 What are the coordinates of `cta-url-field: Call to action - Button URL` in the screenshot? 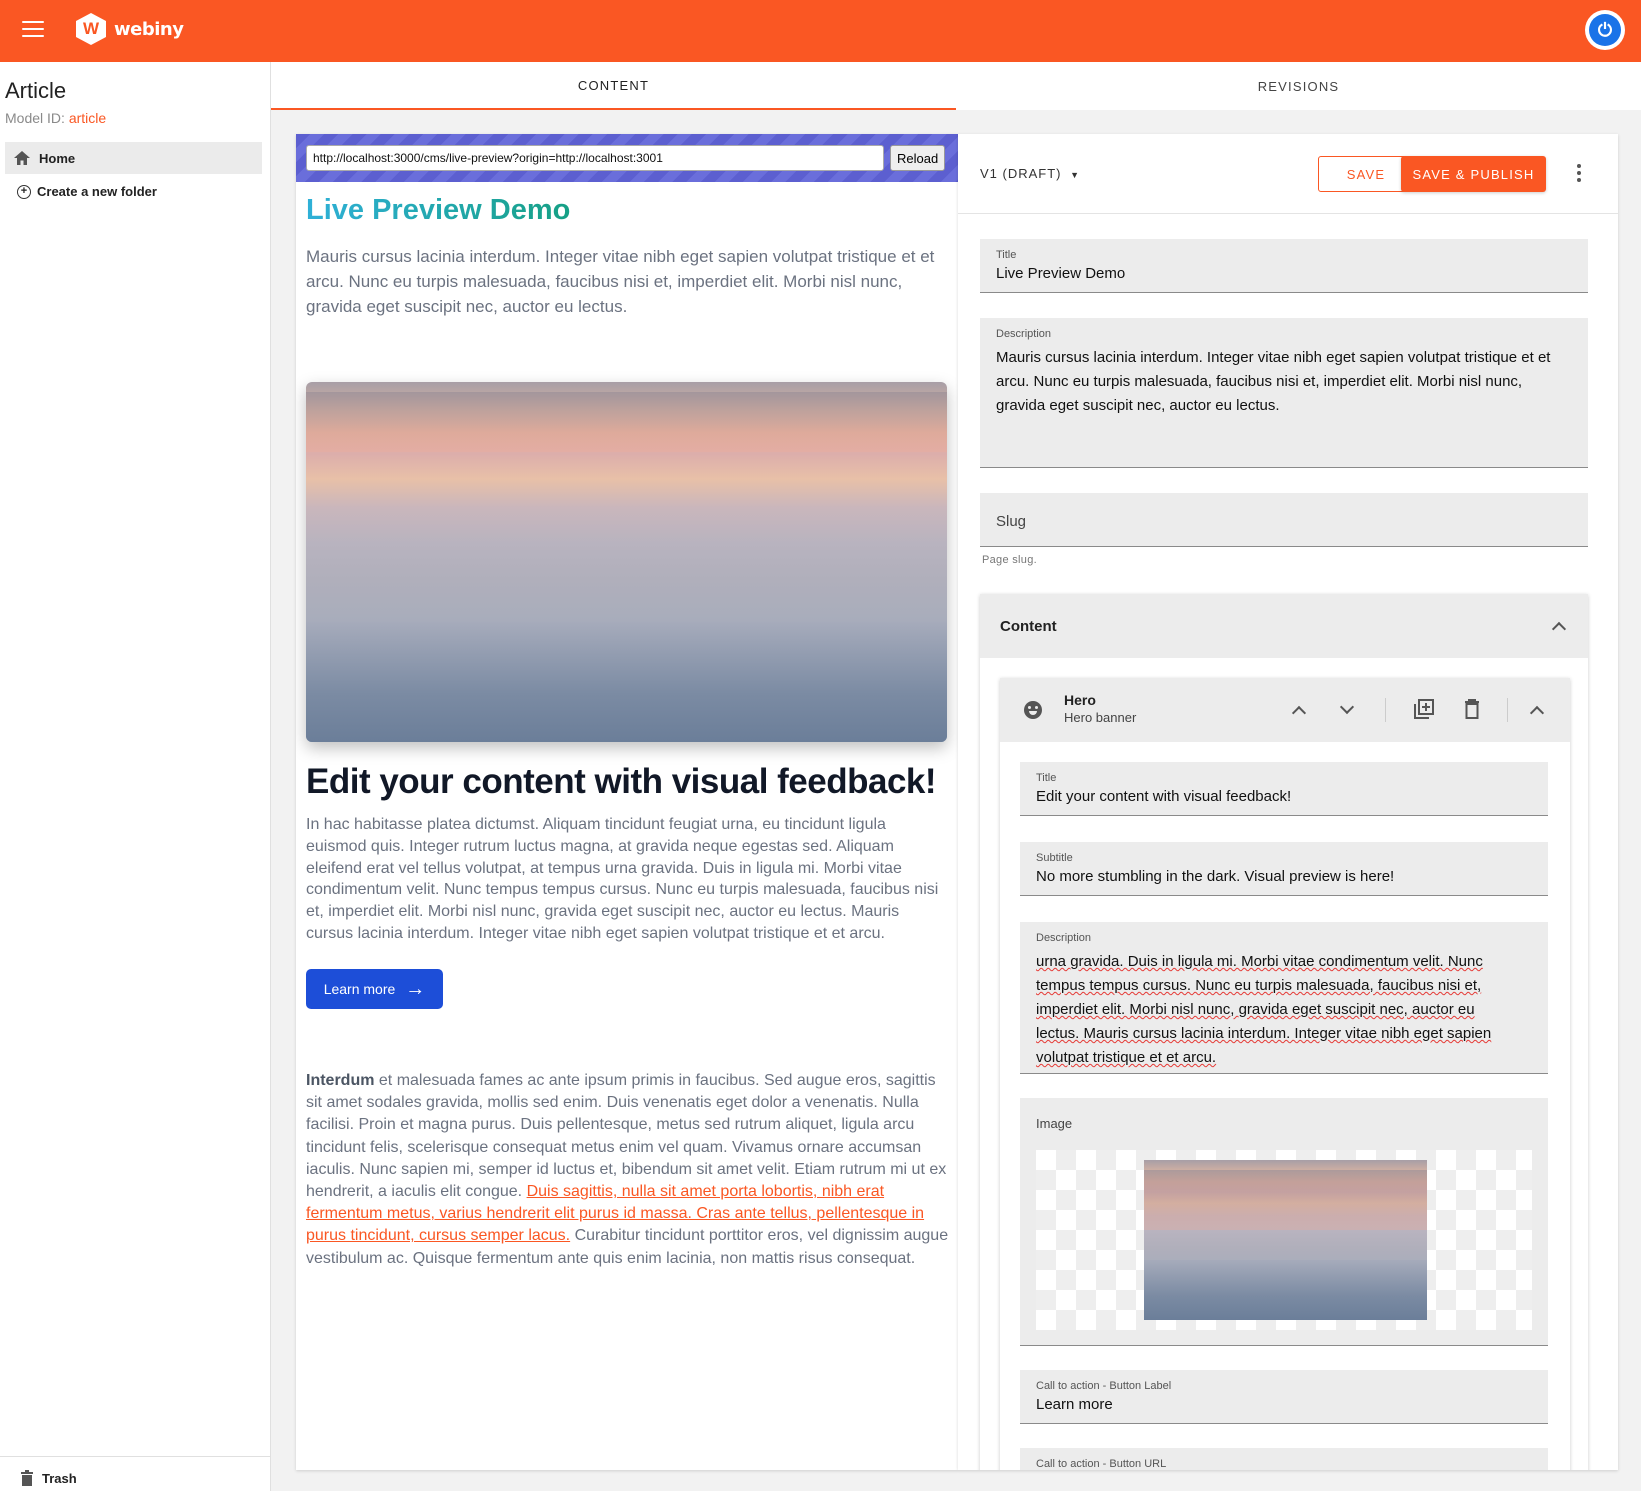 It's located at (1284, 1459).